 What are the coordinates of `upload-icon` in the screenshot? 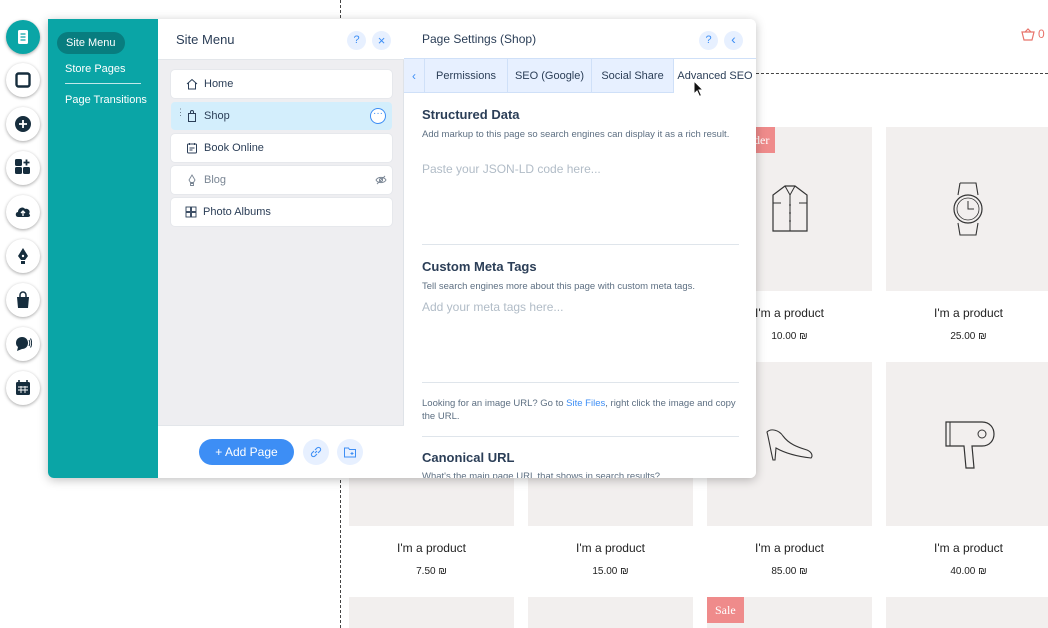 It's located at (23, 212).